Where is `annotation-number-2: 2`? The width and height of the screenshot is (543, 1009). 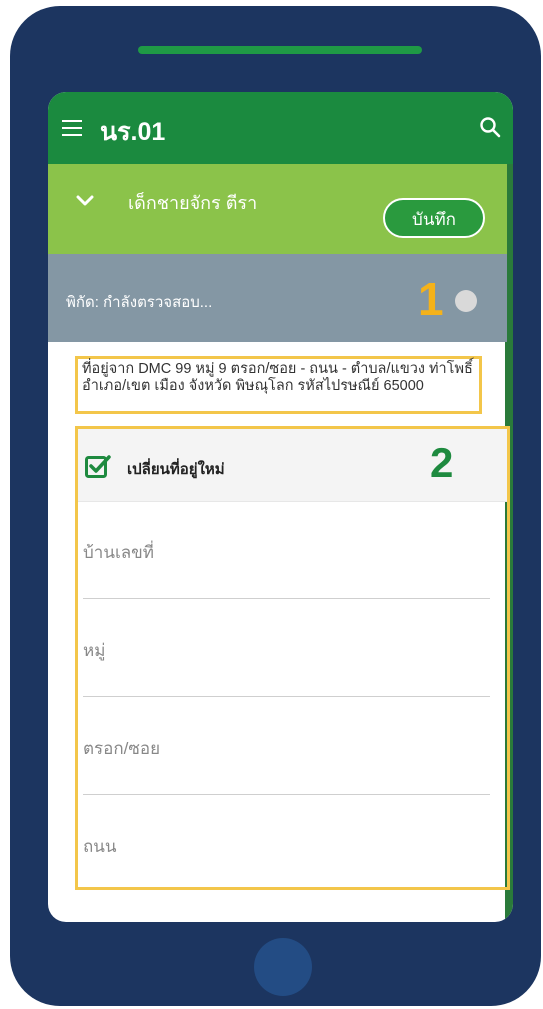 annotation-number-2: 2 is located at coordinates (442, 462).